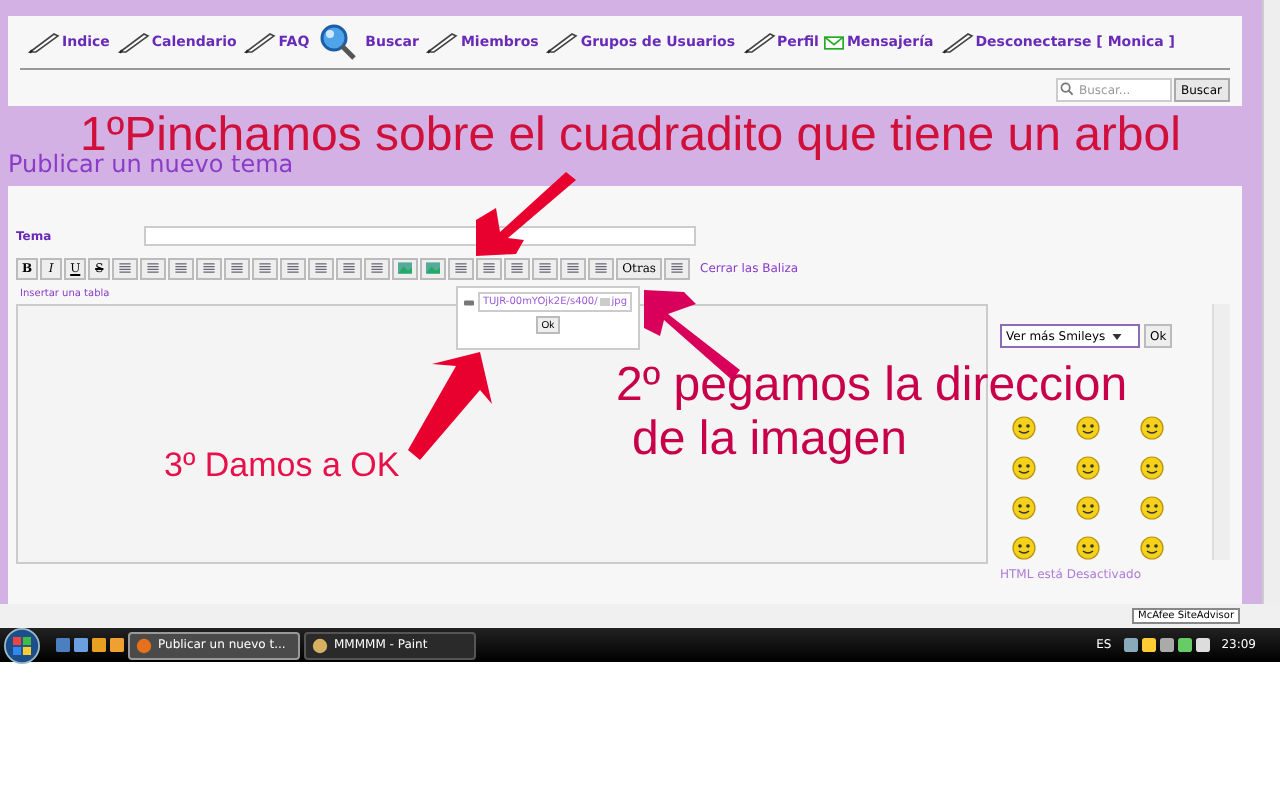 This screenshot has width=1280, height=800. I want to click on redacted-block, so click(604, 302).